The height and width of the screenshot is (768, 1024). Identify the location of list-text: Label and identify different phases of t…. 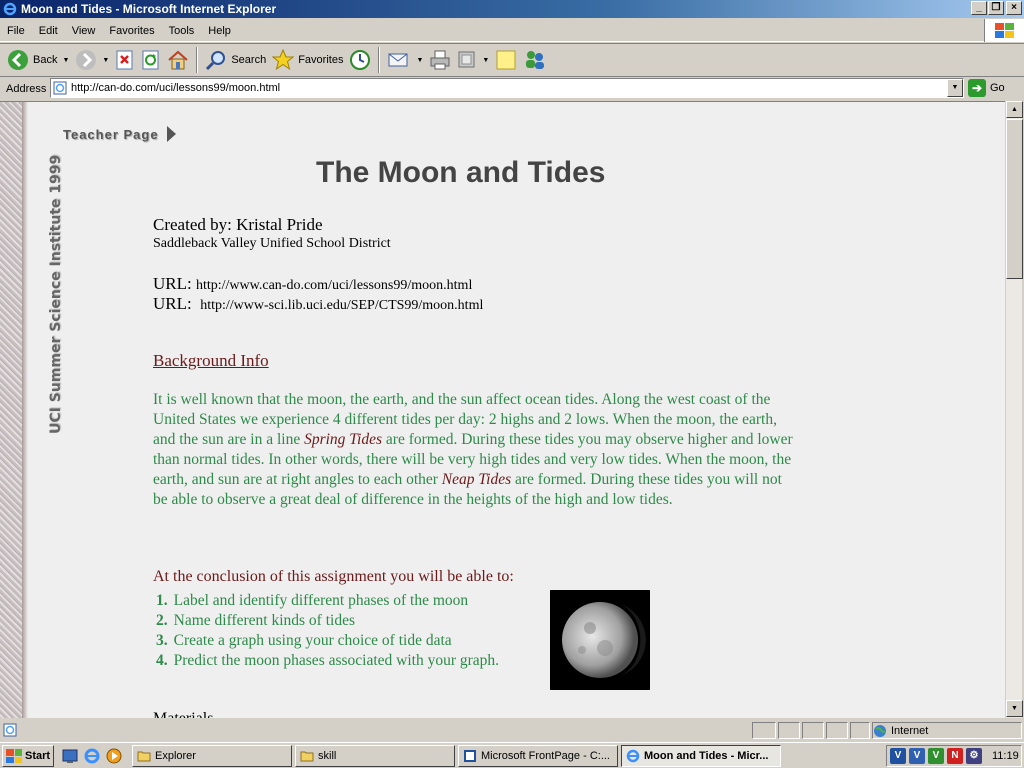
(321, 600).